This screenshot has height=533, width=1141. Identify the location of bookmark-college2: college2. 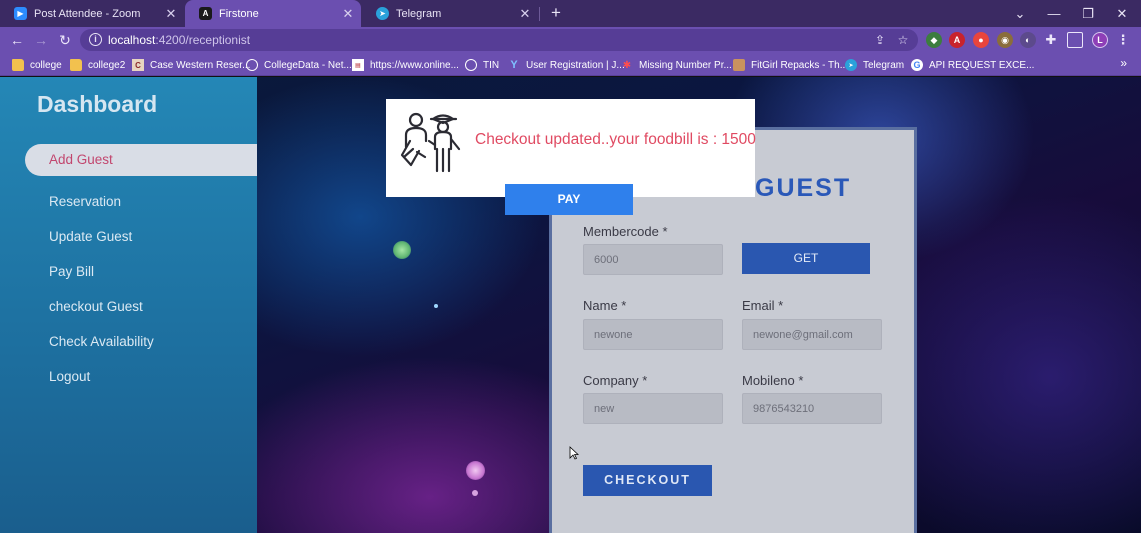
(97, 65).